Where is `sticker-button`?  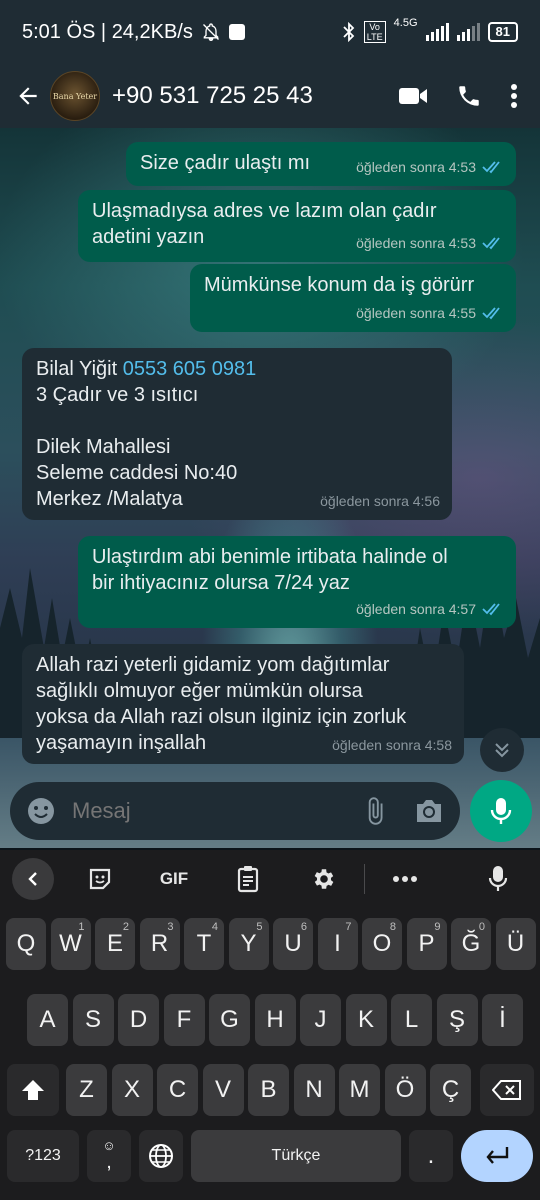
sticker-button is located at coordinates (100, 879).